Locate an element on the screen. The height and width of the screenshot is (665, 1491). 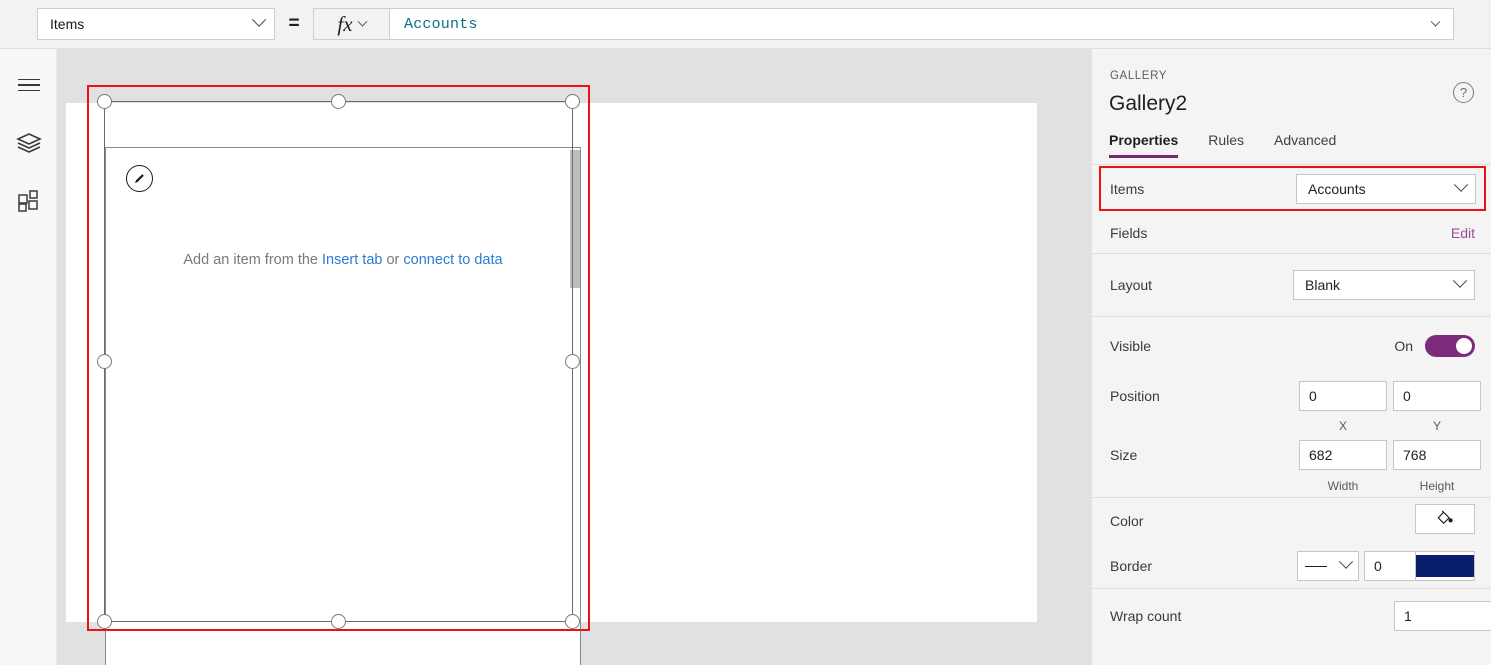
border-style-dropdown is located at coordinates (1328, 566).